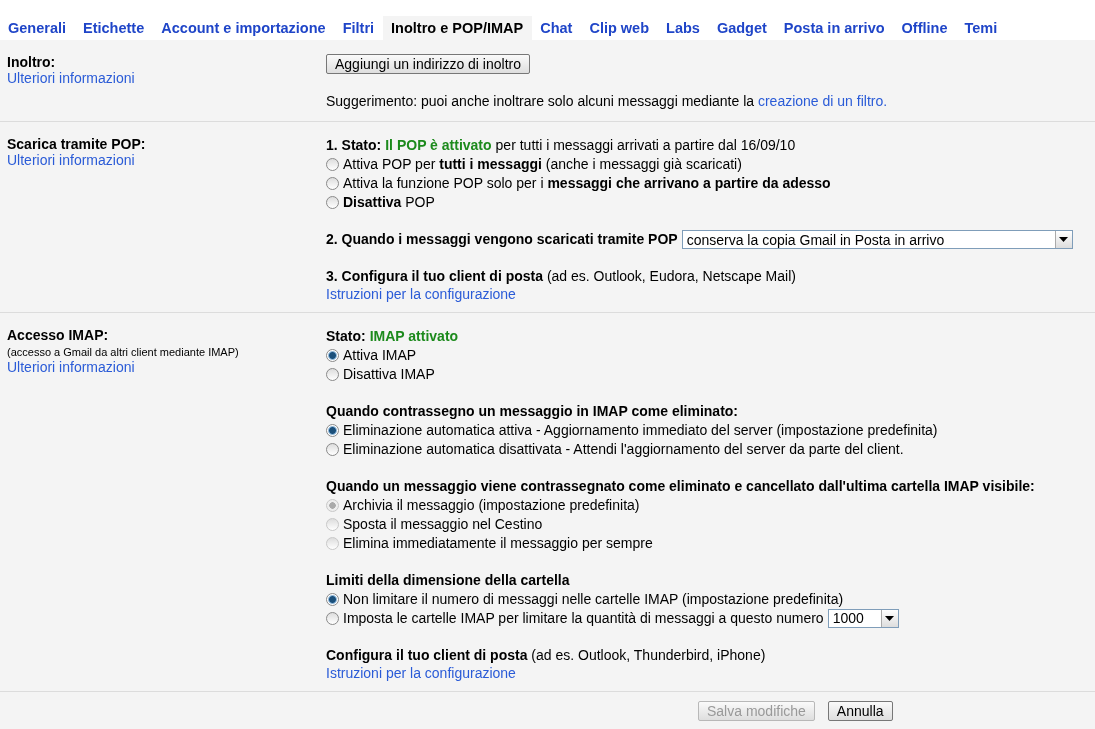 The width and height of the screenshot is (1095, 729). Describe the element at coordinates (443, 524) in the screenshot. I see `option-label: Sposta il messaggio nel Cestino` at that location.